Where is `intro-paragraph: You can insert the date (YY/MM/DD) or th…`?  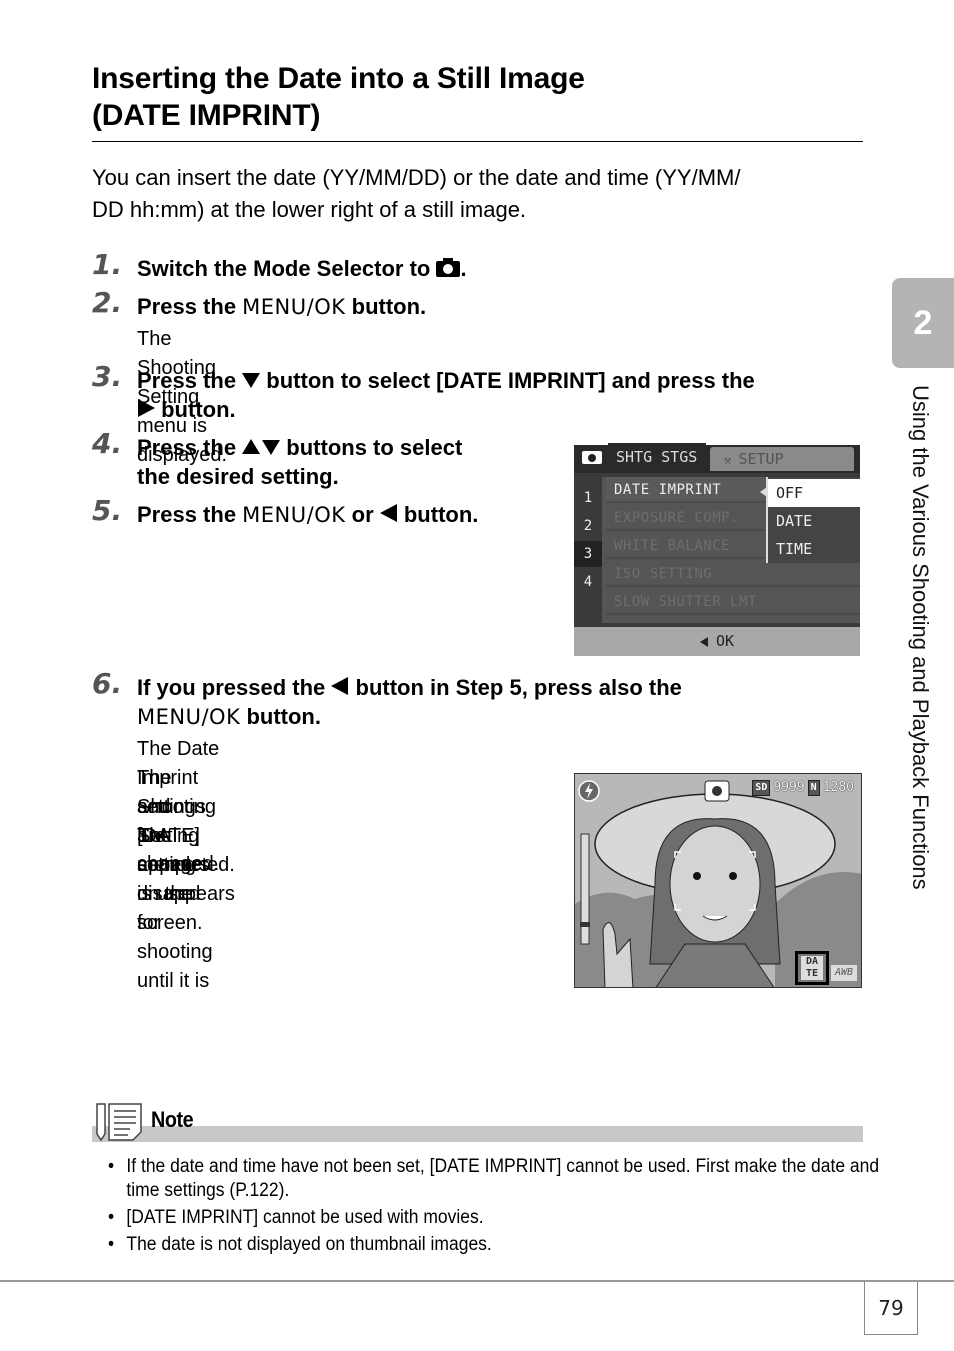 intro-paragraph: You can insert the date (YY/MM/DD) or th… is located at coordinates (477, 194).